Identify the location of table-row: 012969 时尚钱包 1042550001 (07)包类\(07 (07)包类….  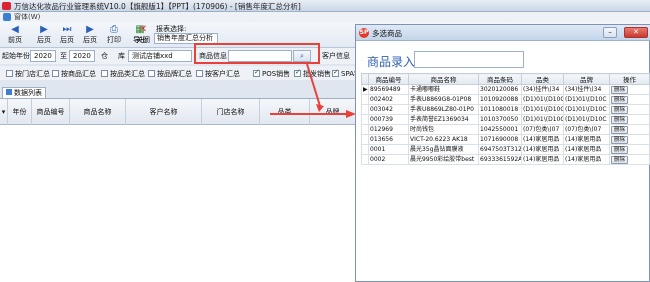
(505, 129).